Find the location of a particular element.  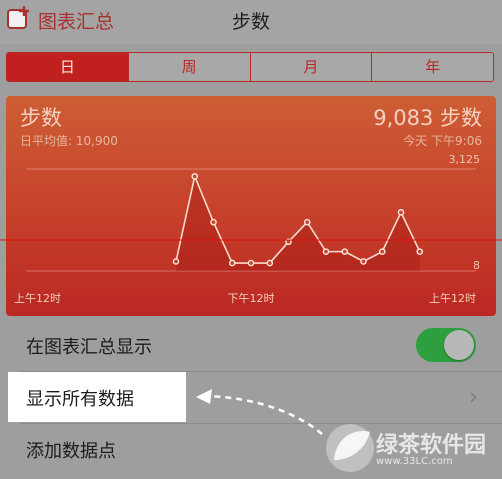

chevron-right-icon: › is located at coordinates (473, 397).